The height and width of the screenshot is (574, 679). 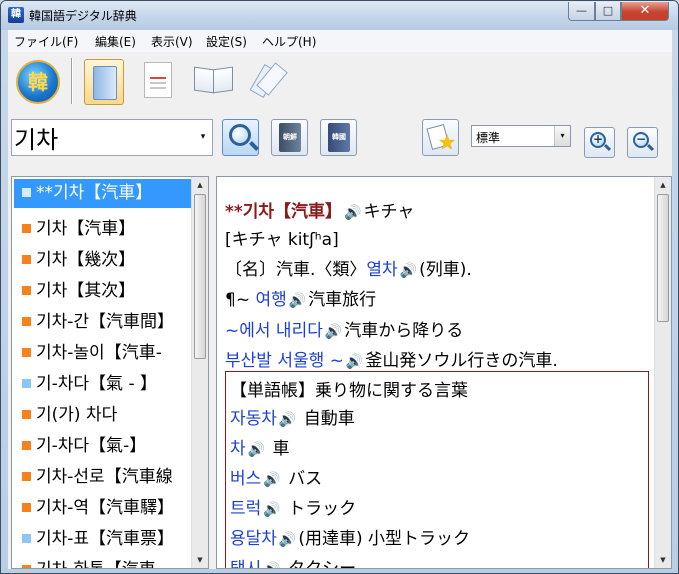 I want to click on minimize-button: —, so click(x=581, y=11).